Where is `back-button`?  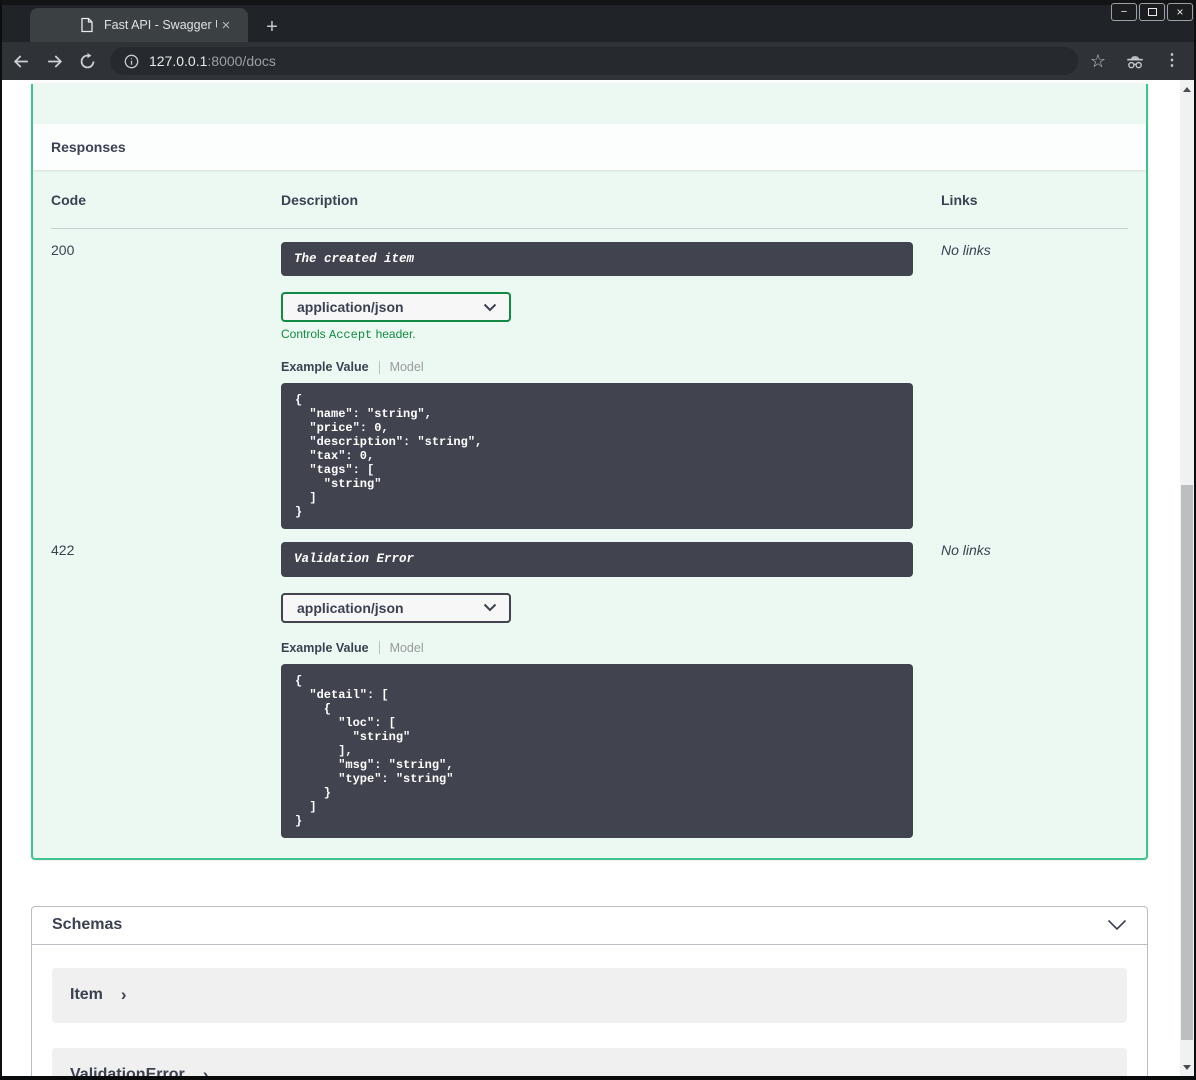
back-button is located at coordinates (21, 61).